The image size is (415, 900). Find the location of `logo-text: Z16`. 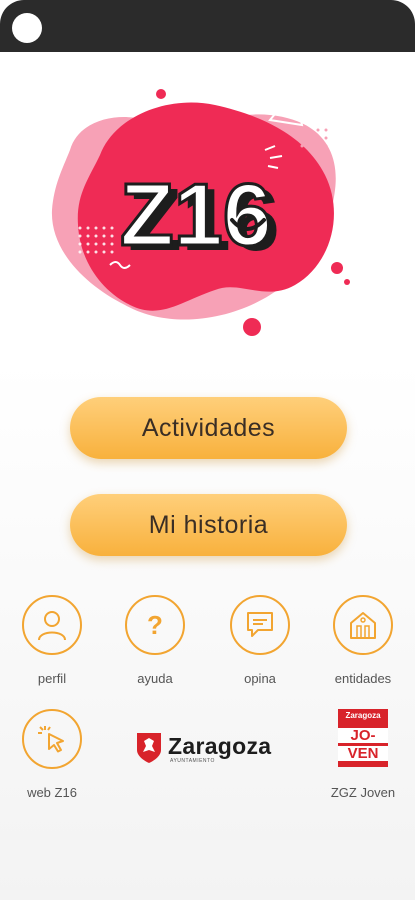

logo-text: Z16 is located at coordinates (196, 214).